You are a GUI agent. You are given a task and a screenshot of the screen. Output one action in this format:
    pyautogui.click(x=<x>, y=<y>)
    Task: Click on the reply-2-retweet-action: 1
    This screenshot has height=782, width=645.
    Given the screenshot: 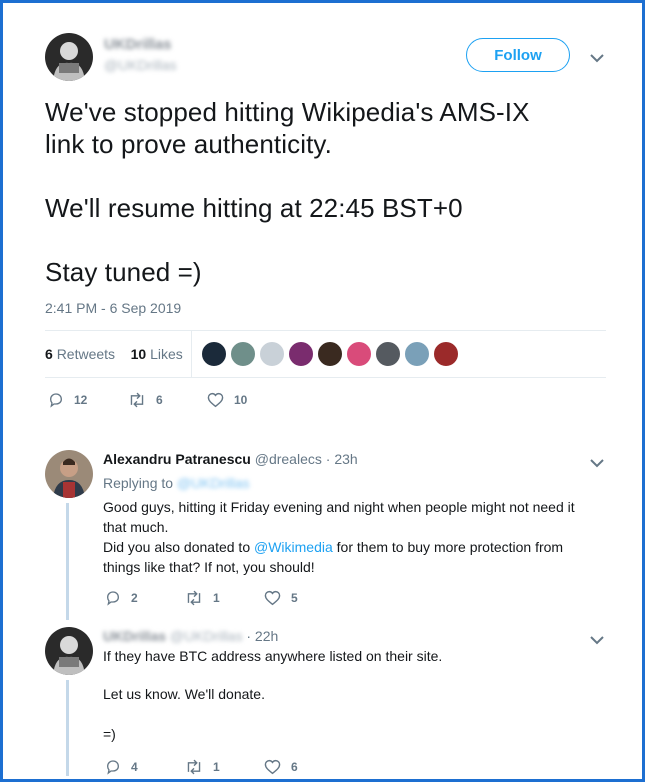 What is the action you would take?
    pyautogui.click(x=202, y=767)
    